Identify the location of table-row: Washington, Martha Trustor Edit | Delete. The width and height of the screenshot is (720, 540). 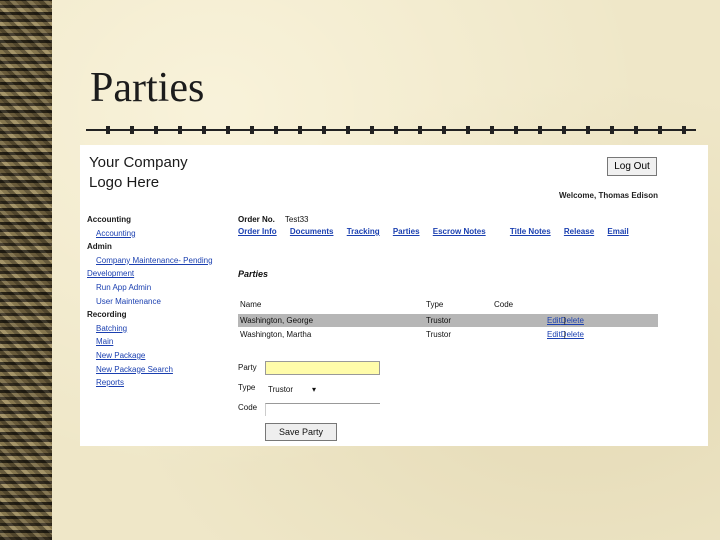
(448, 334).